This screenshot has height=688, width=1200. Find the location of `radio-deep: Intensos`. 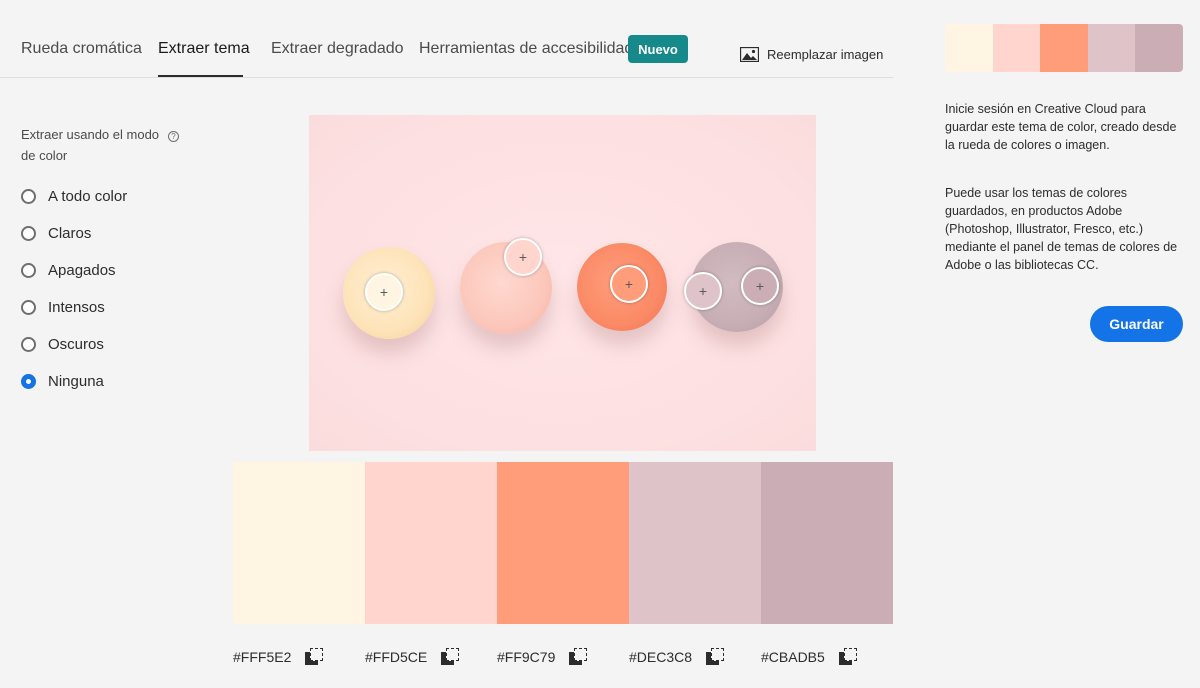

radio-deep: Intensos is located at coordinates (63, 307).